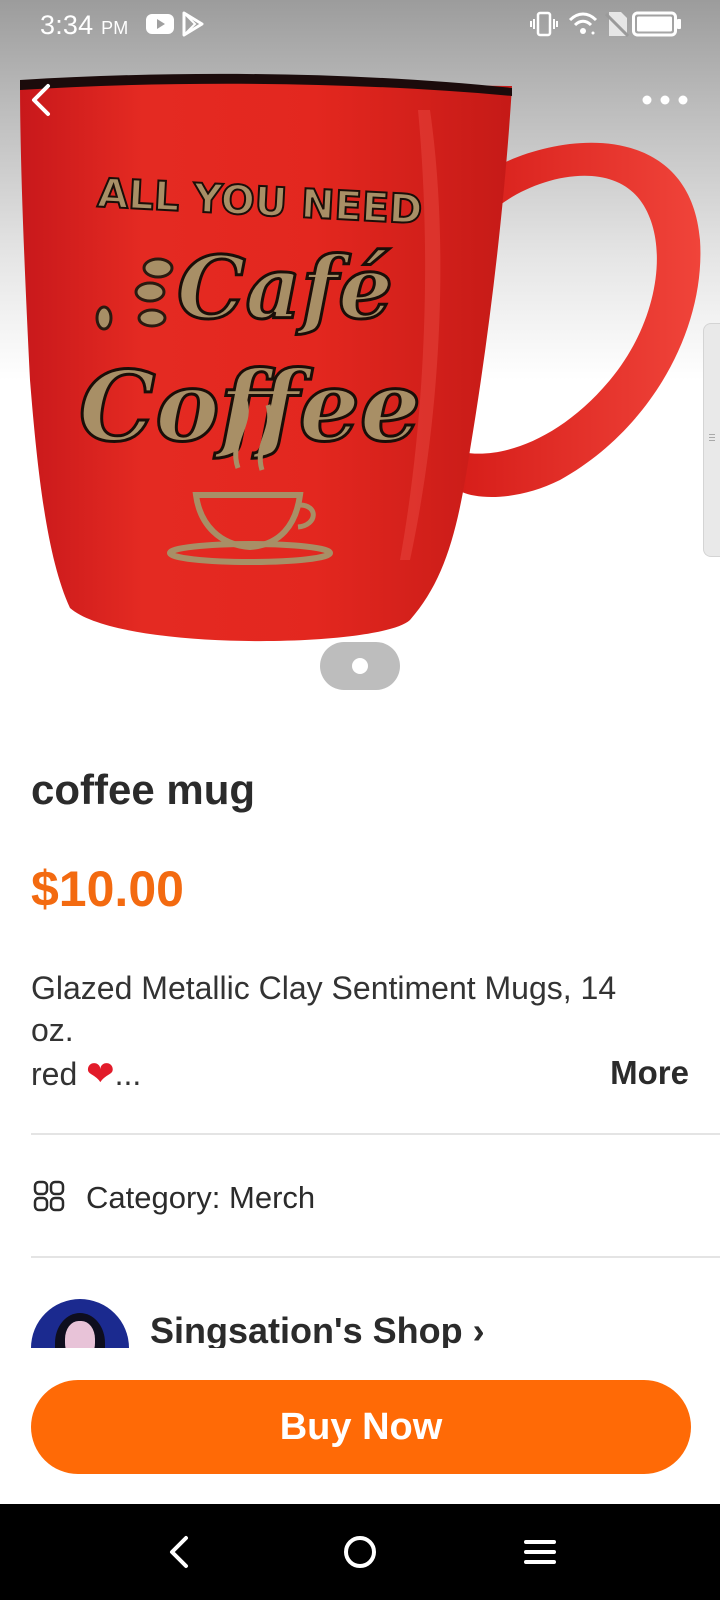  Describe the element at coordinates (49, 1196) in the screenshot. I see `category-icon` at that location.